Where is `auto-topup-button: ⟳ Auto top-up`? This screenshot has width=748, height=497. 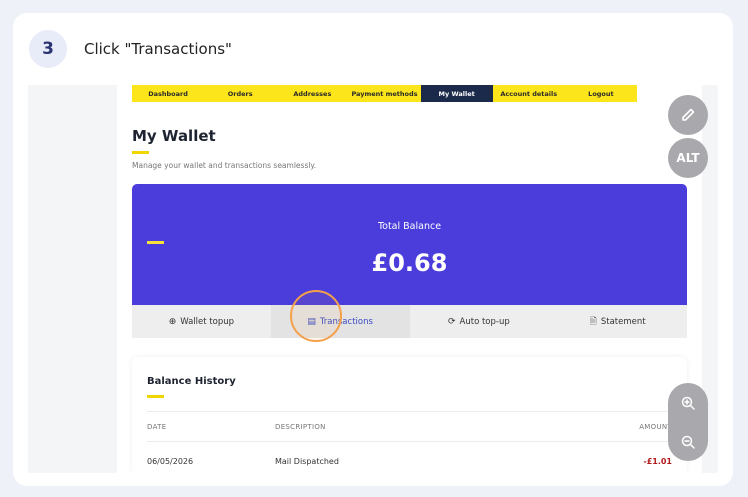
auto-topup-button: ⟳ Auto top-up is located at coordinates (479, 321).